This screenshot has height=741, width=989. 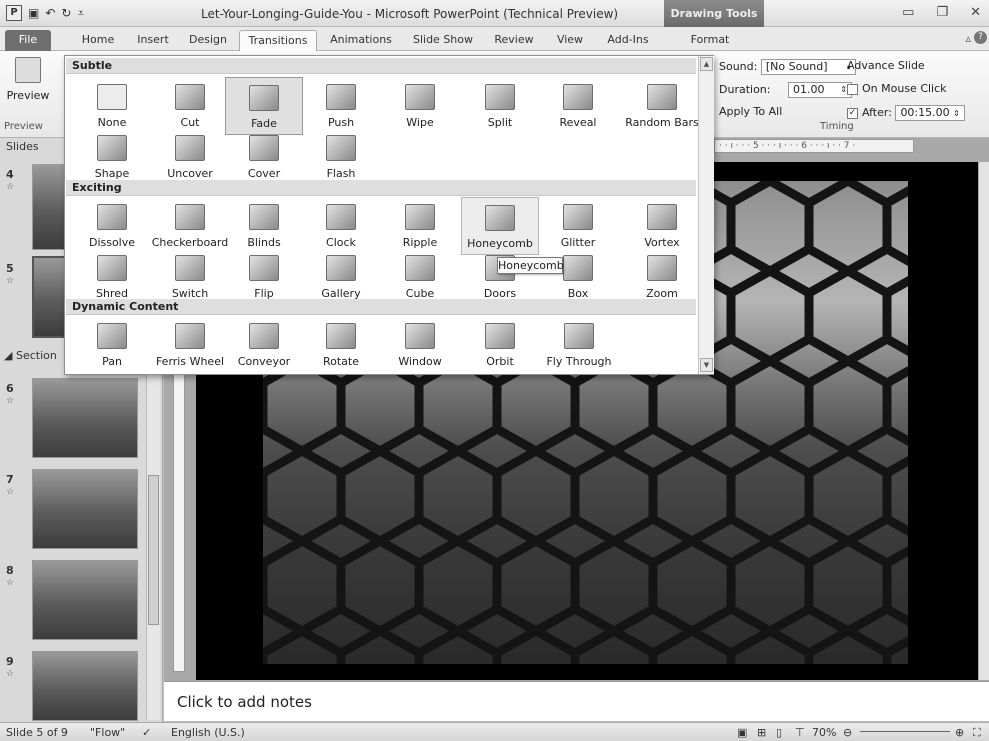 I want to click on transition-ripple: Ripple, so click(x=420, y=226).